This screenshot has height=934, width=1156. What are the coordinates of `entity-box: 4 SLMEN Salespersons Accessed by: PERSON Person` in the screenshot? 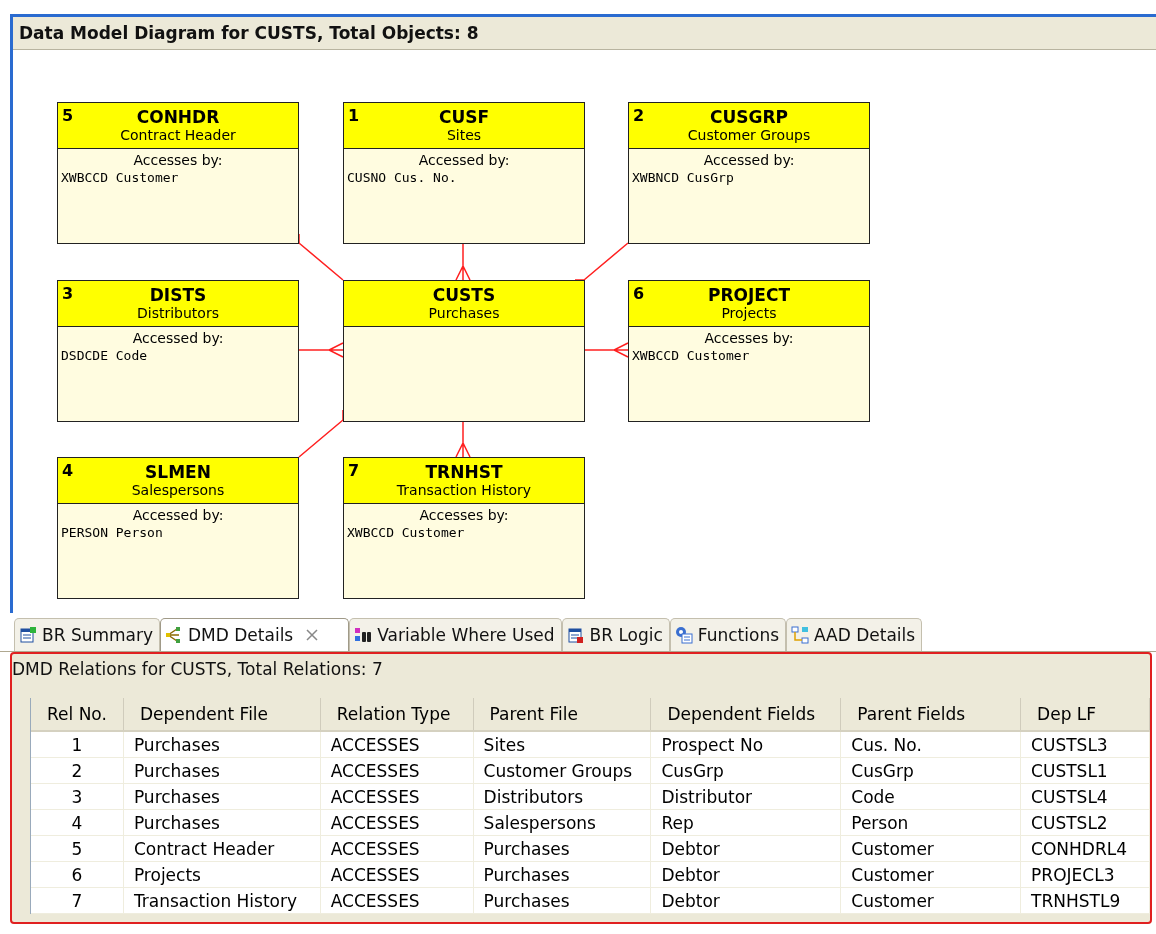 It's located at (178, 528).